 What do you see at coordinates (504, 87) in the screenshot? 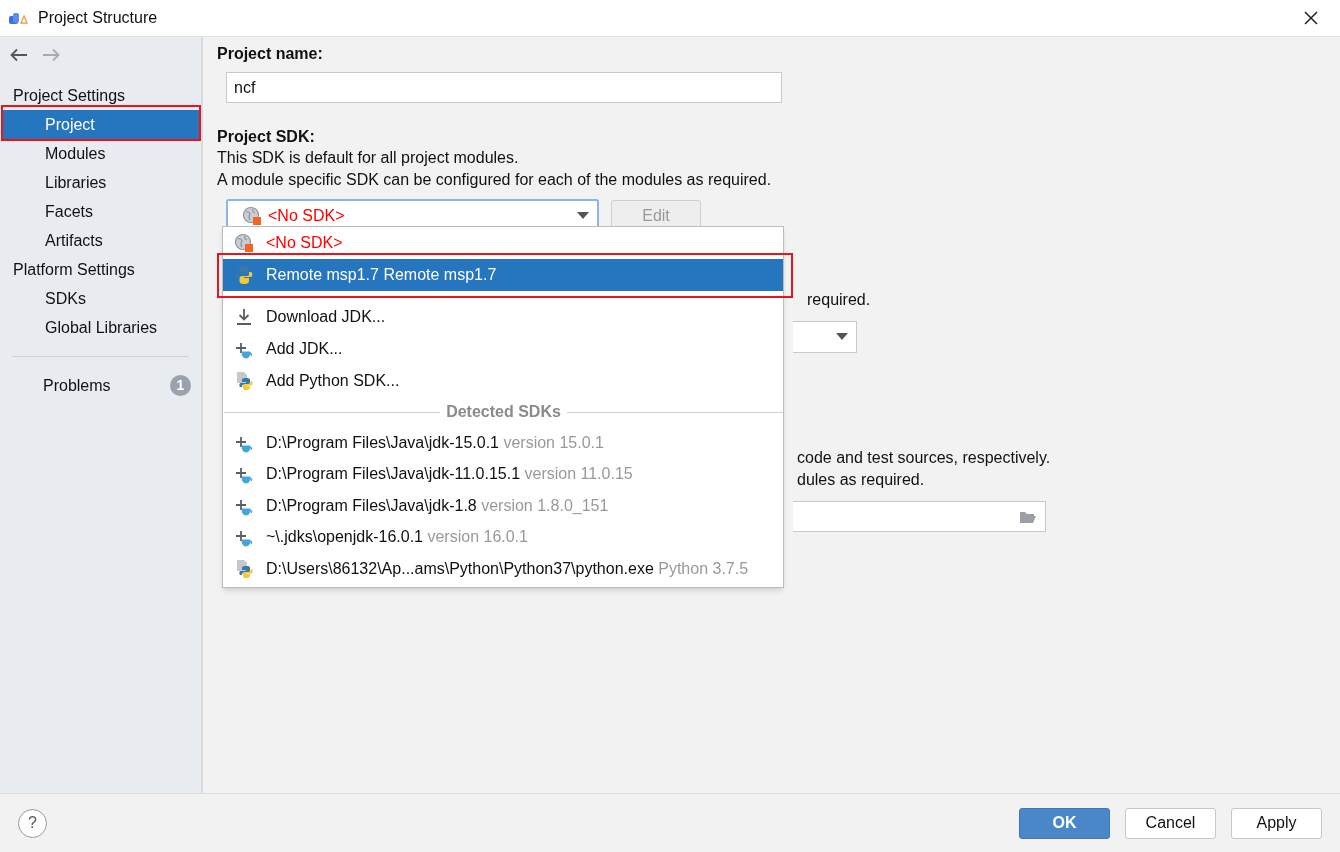
I see `project-name-field: ncf` at bounding box center [504, 87].